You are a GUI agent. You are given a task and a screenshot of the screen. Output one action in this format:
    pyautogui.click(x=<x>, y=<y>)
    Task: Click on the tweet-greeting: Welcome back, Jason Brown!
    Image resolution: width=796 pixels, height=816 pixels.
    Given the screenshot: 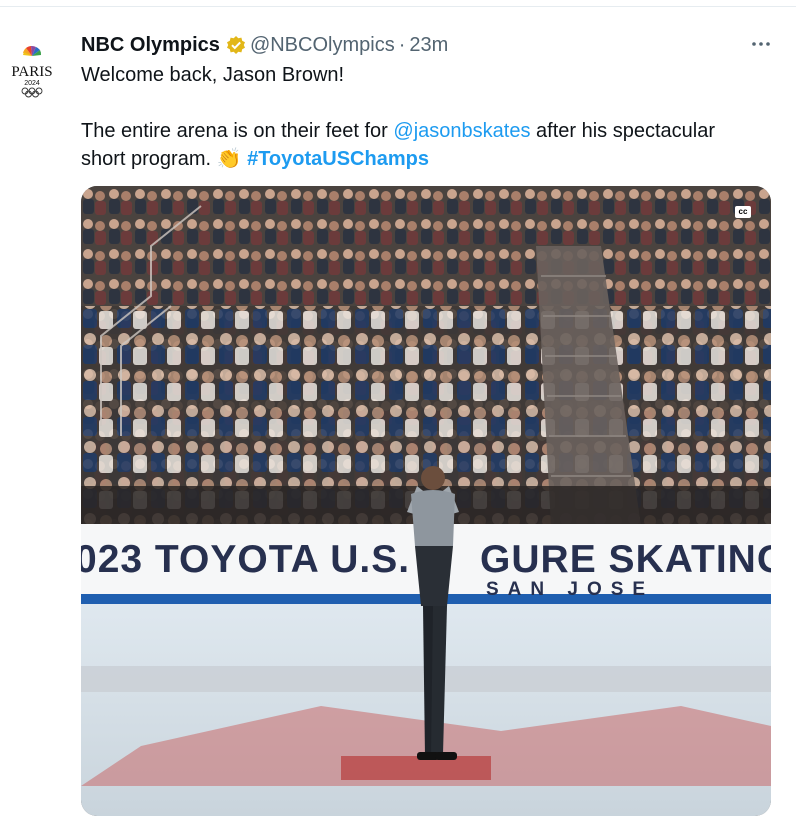 What is the action you would take?
    pyautogui.click(x=213, y=75)
    